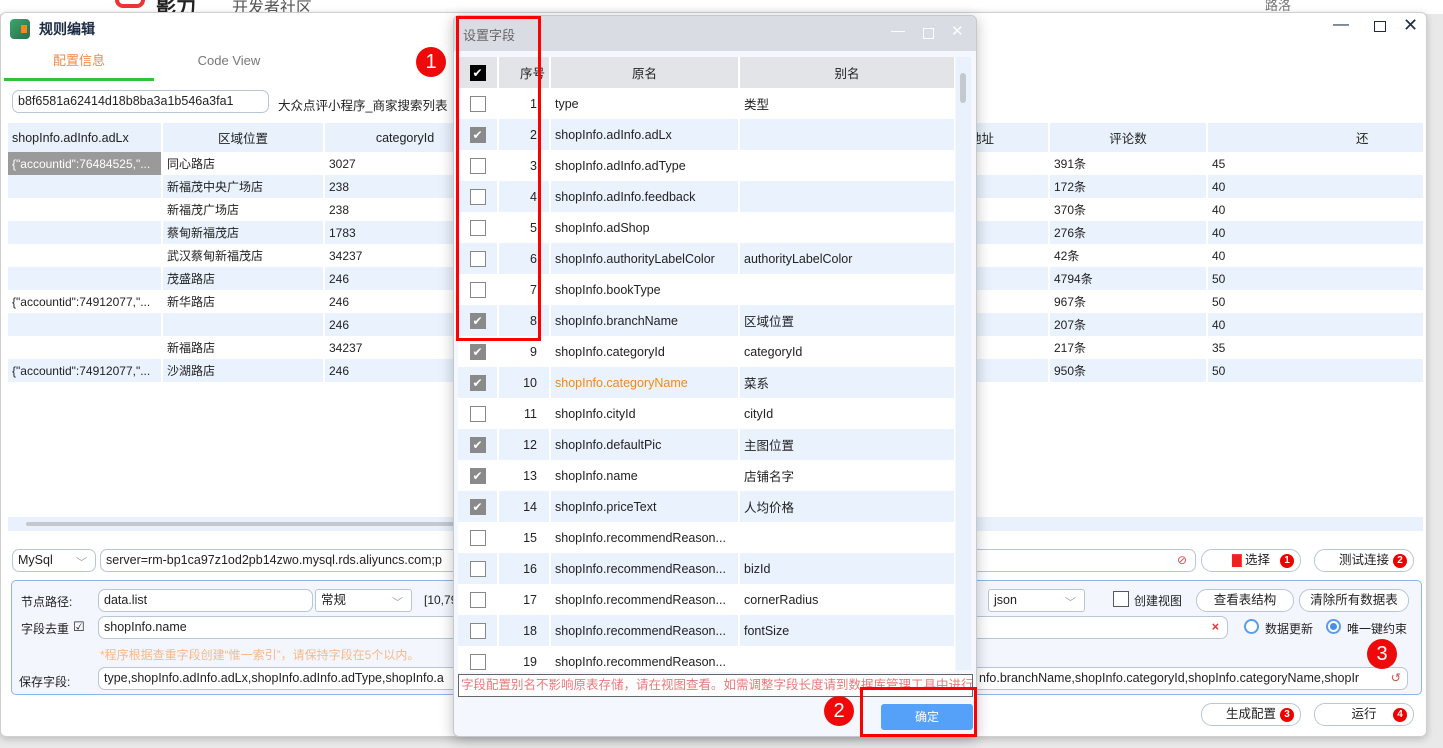 The width and height of the screenshot is (1443, 748). What do you see at coordinates (1182, 560) in the screenshot?
I see `eye-hidden-icon: ⊘` at bounding box center [1182, 560].